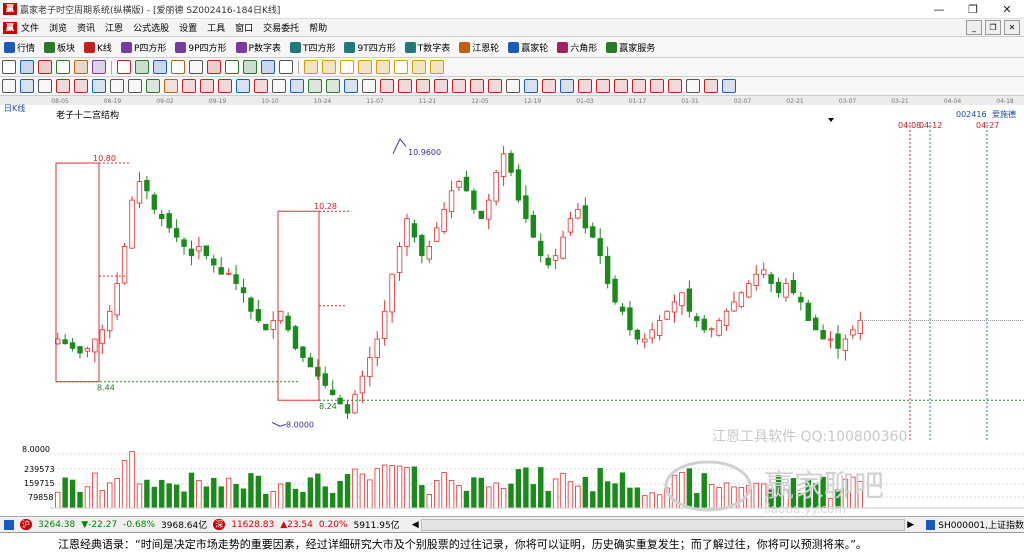 This screenshot has width=1024, height=555. I want to click on dropdown-icon, so click(831, 120).